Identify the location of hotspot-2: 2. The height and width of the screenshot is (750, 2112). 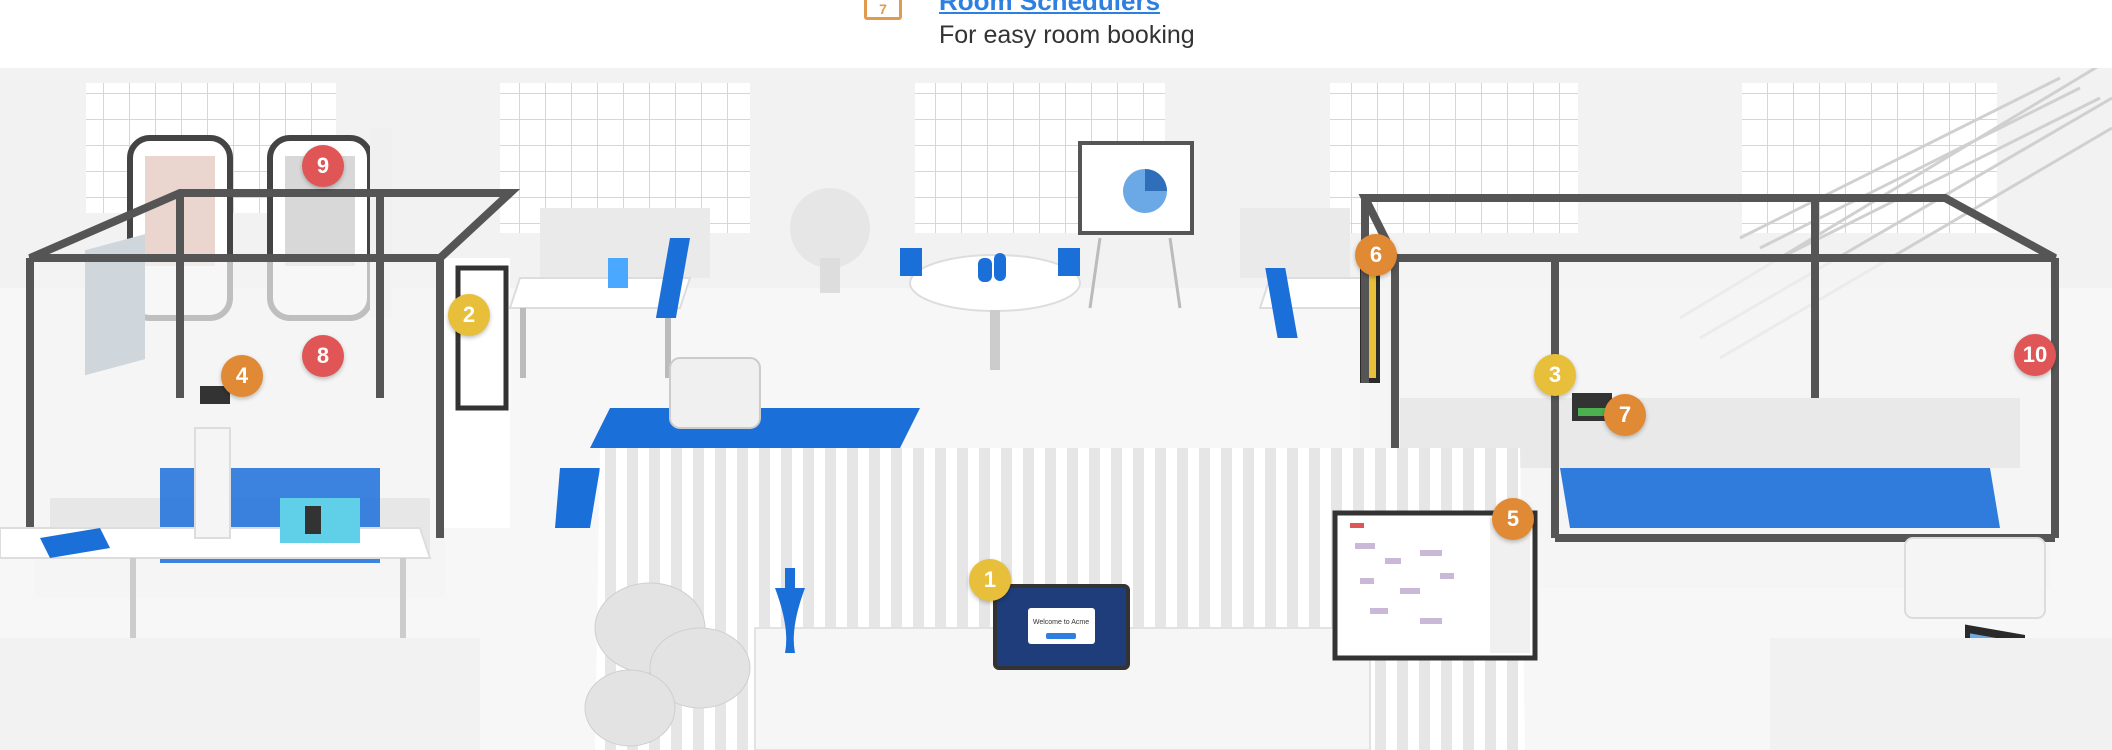
(469, 315).